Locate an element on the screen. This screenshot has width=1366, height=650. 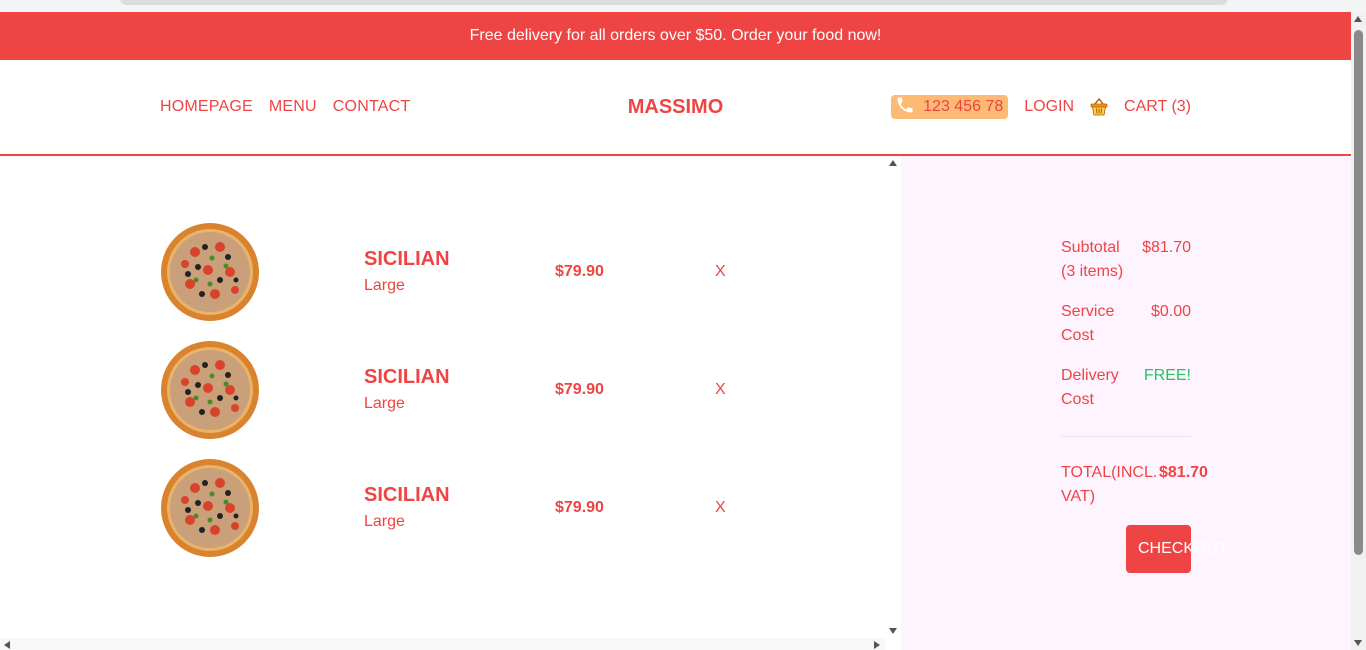
page-scroll-up-arrow-icon is located at coordinates (1358, 19).